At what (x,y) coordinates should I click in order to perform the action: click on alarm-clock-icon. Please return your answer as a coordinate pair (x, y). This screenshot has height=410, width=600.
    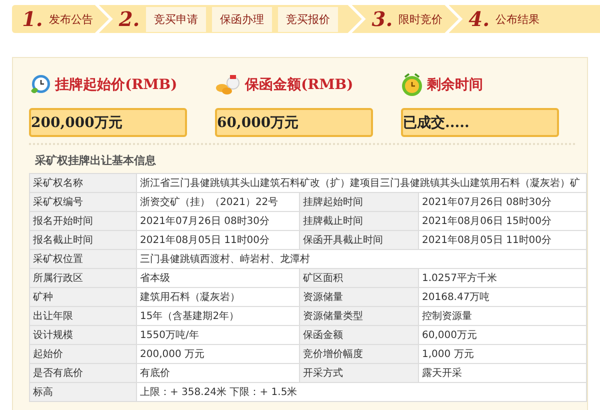
    Looking at the image, I should click on (412, 85).